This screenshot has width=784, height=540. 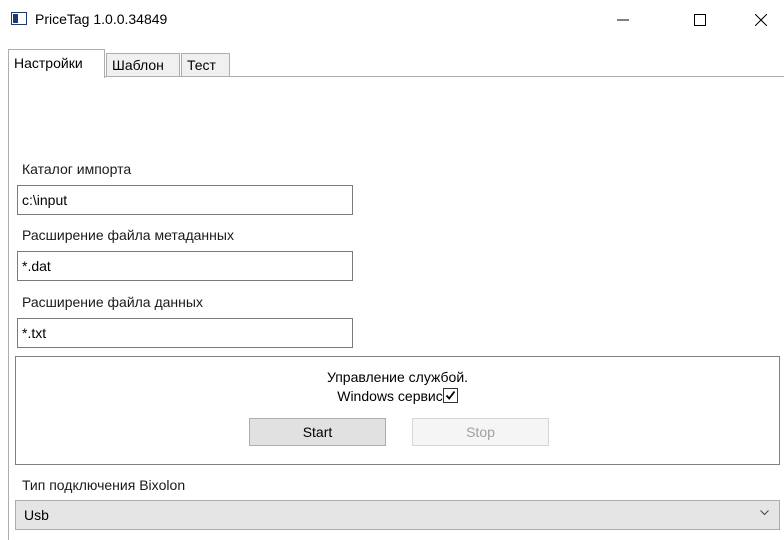 I want to click on windows-service-row: Windows сервис, so click(x=397, y=396).